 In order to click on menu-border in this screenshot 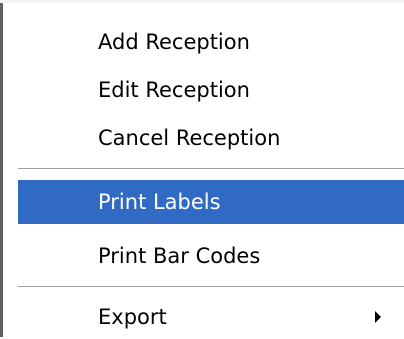, I will do `click(1, 168)`.